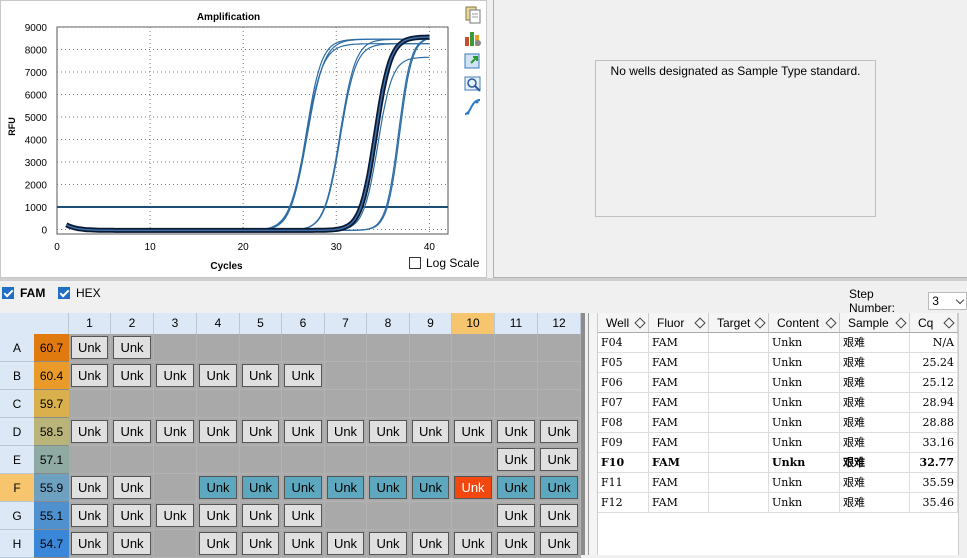 The height and width of the screenshot is (558, 967). I want to click on well-b3: Unk, so click(175, 376).